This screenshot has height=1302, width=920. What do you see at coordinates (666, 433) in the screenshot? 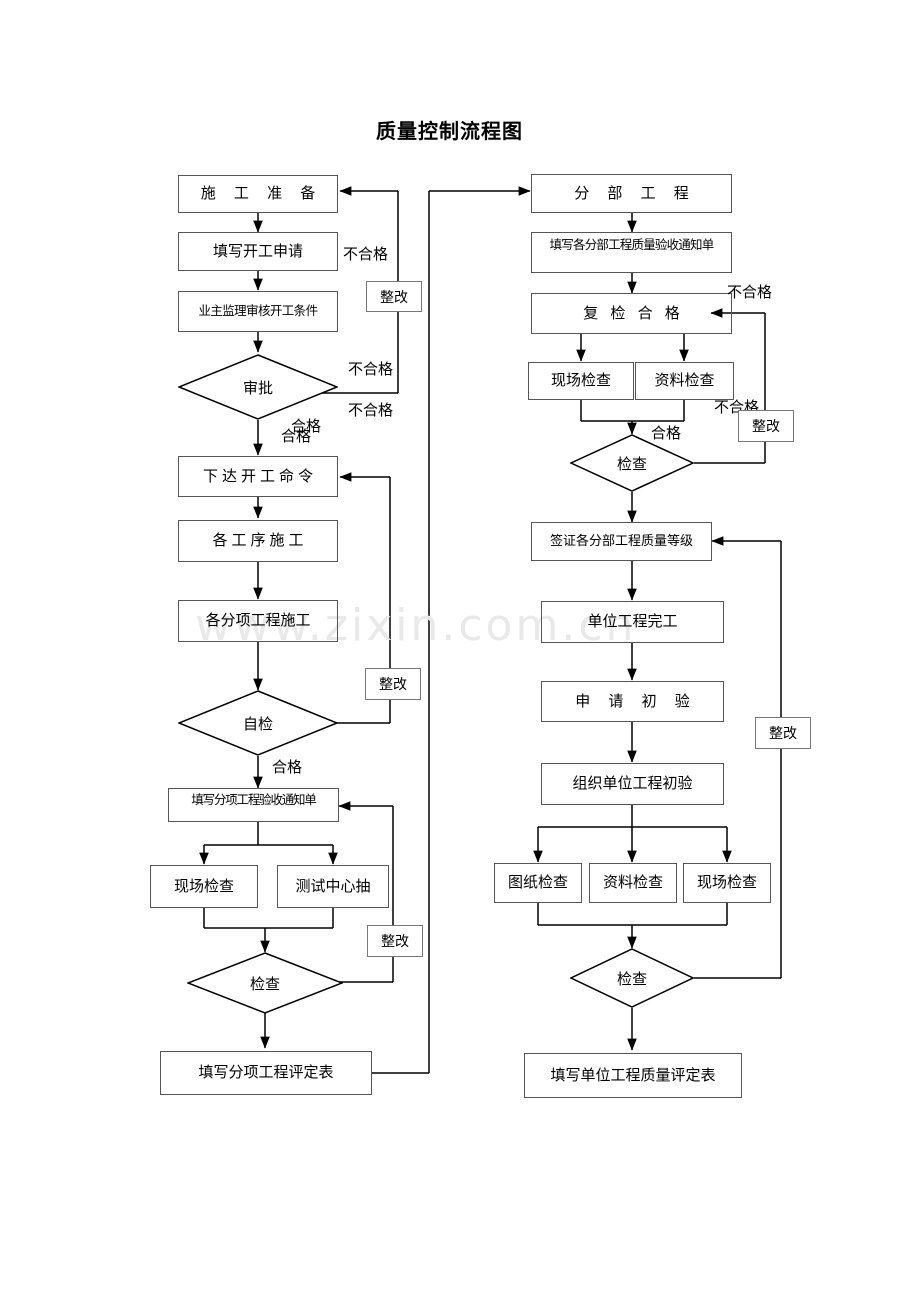
I see `edge-label-pass-check2: 合格` at bounding box center [666, 433].